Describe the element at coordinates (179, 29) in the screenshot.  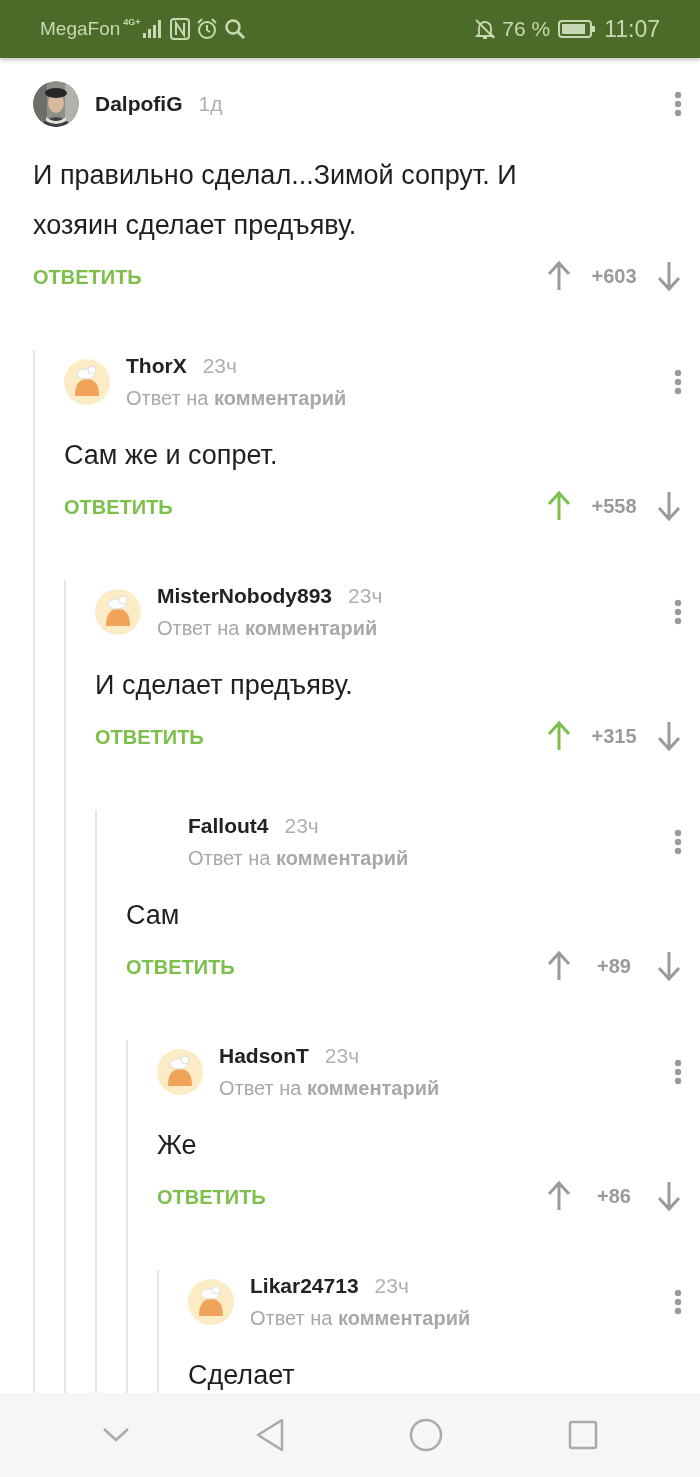
I see `nfc-icon` at that location.